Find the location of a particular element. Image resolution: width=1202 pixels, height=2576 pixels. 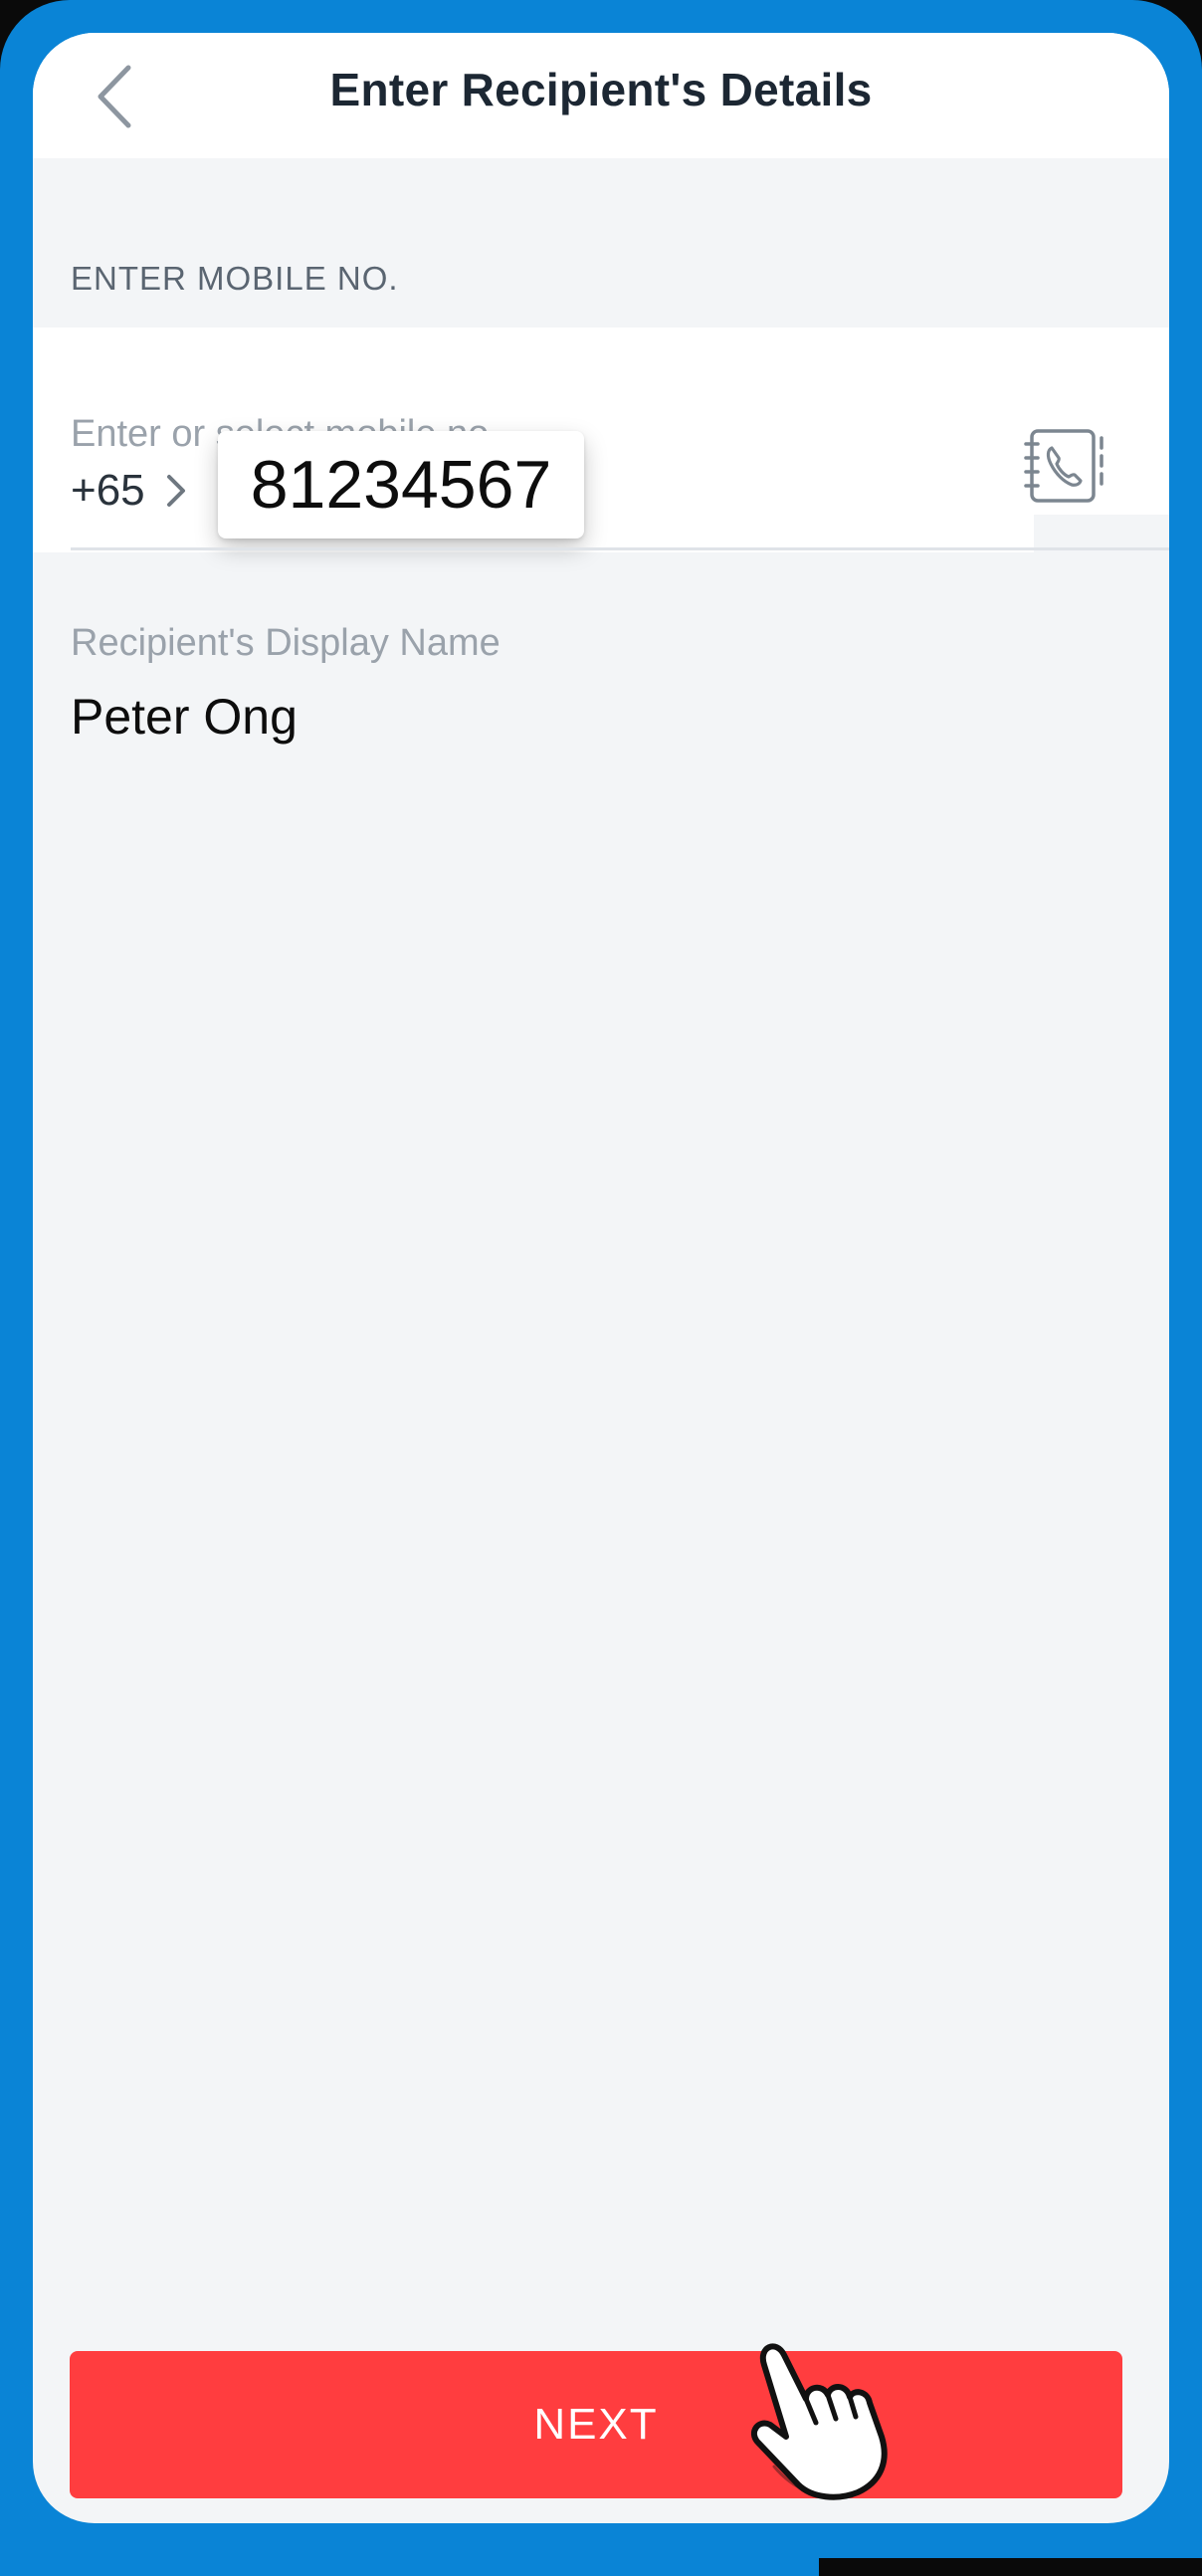

contacts-button is located at coordinates (1064, 466).